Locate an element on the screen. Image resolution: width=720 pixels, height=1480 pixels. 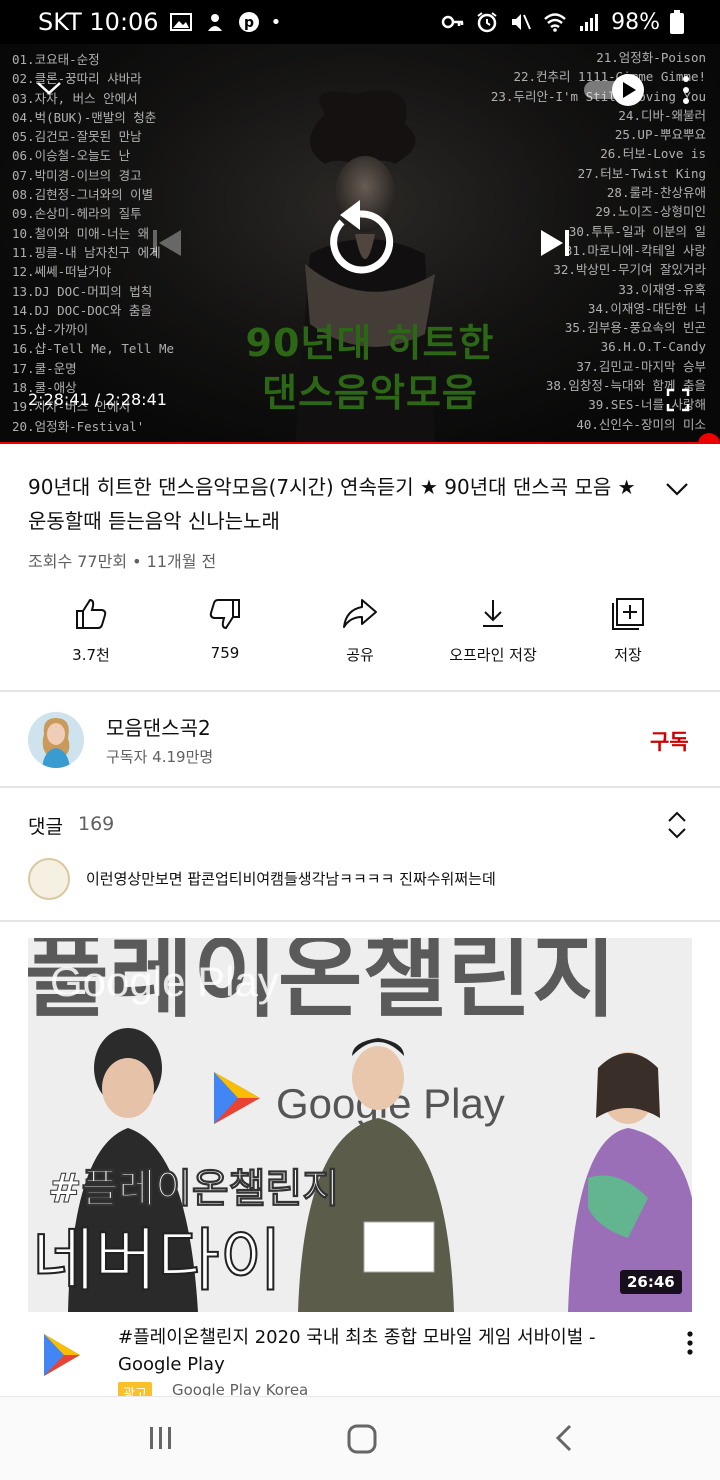
minimize-chevron-icon is located at coordinates (49, 88).